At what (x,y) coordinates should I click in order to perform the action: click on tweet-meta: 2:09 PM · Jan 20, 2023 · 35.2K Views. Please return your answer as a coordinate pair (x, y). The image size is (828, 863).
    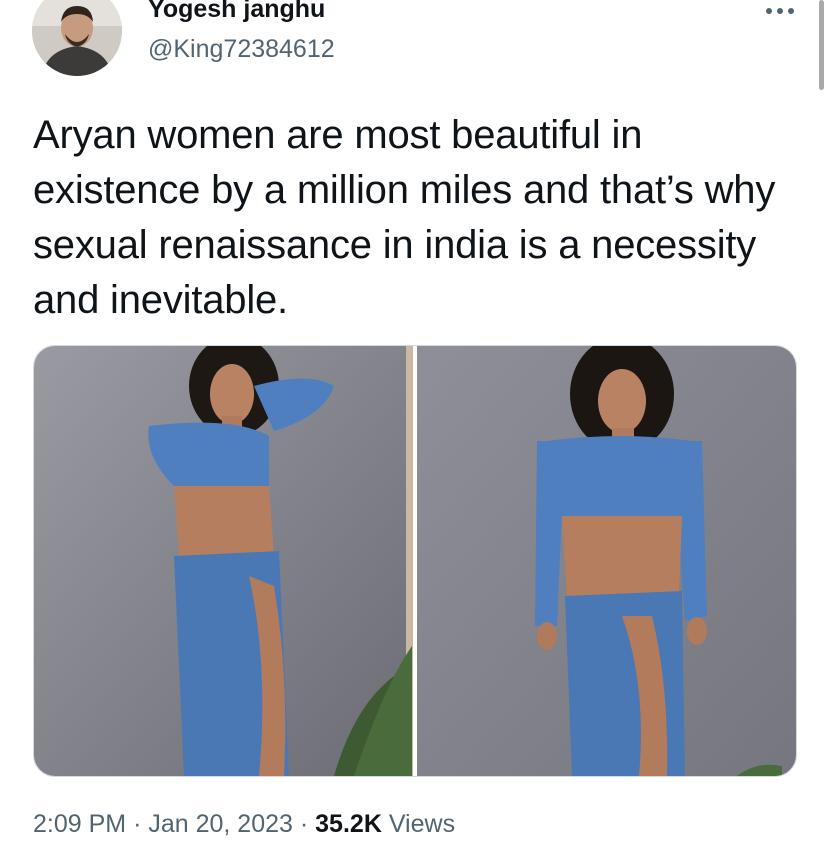
    Looking at the image, I should click on (244, 824).